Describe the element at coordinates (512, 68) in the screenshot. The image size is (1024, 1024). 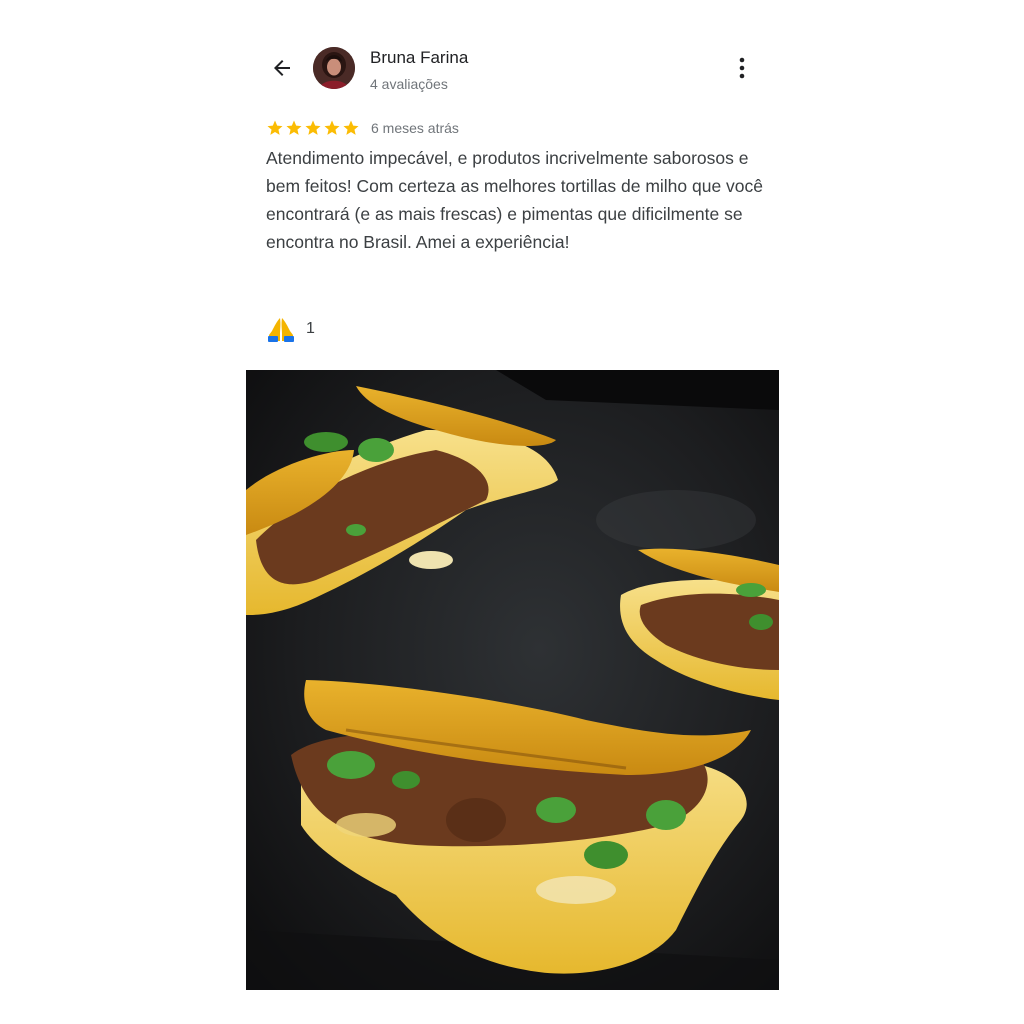
I see `review-header: Bruna Farina 4 avaliações` at that location.